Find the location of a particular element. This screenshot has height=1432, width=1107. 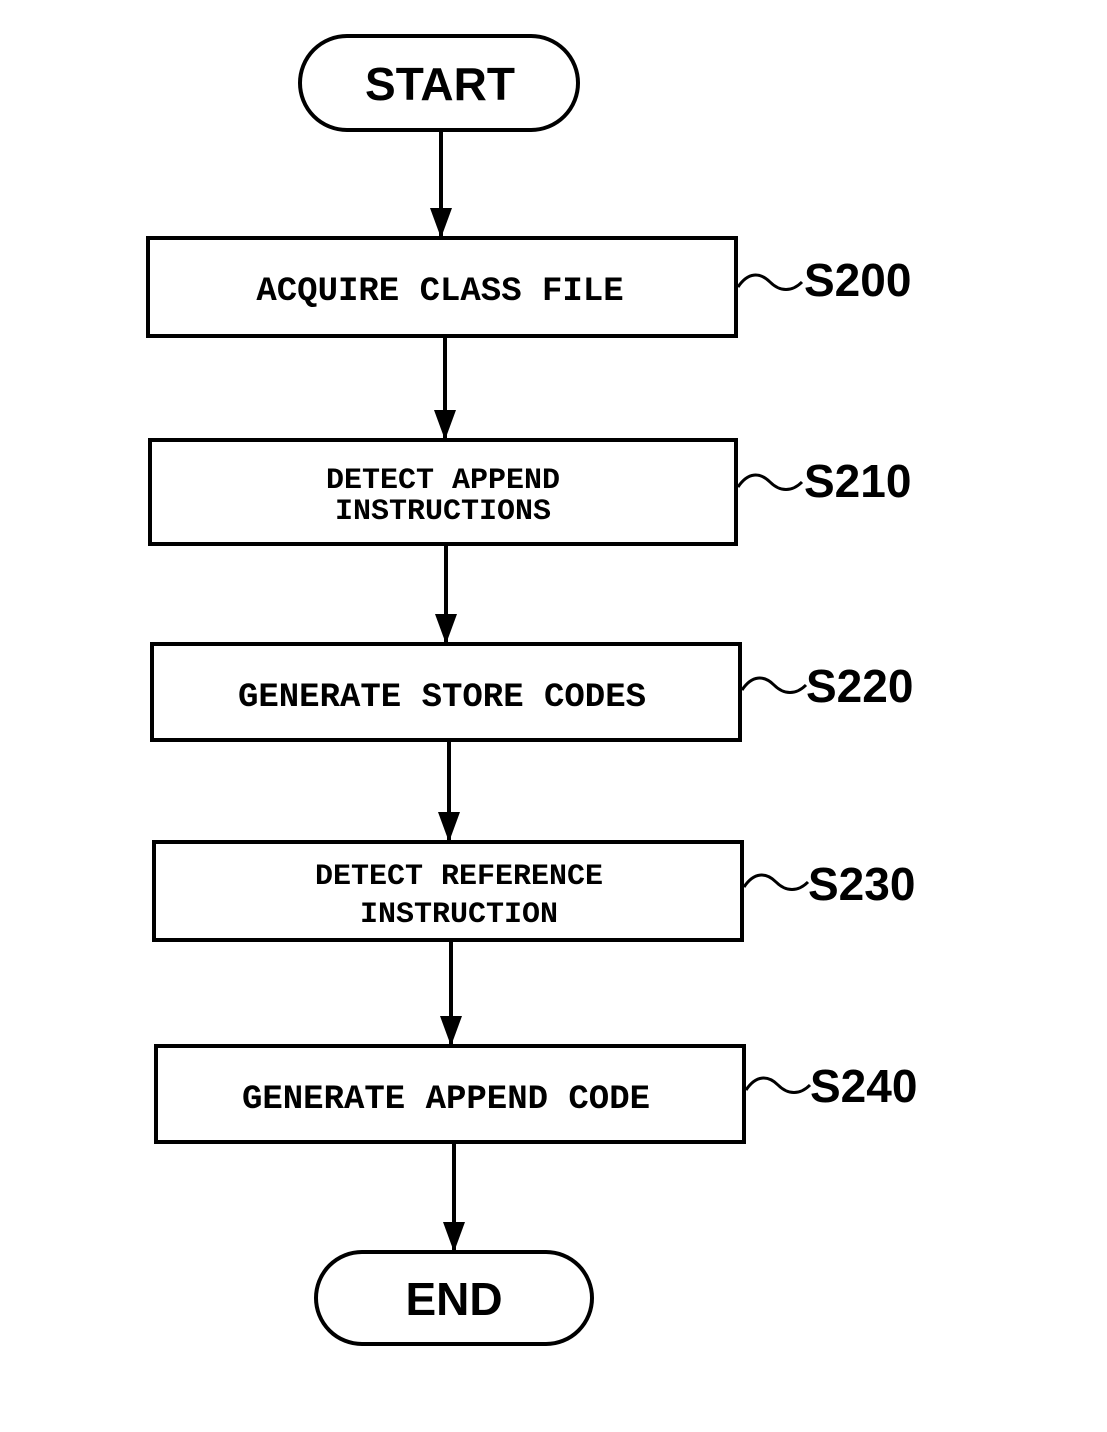

step-id-label: S210 is located at coordinates (857, 481).